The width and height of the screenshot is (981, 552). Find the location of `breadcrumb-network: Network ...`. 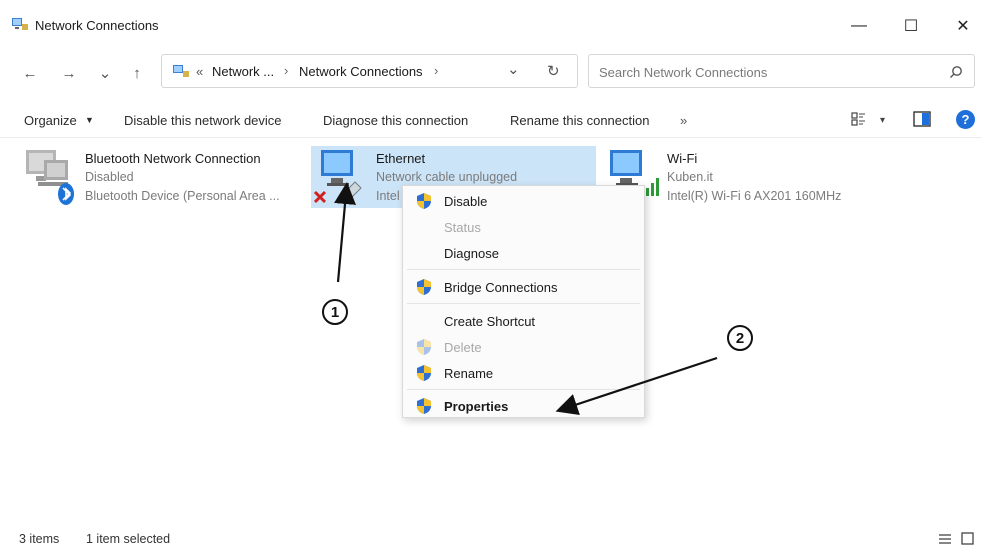

breadcrumb-network: Network ... is located at coordinates (243, 71).